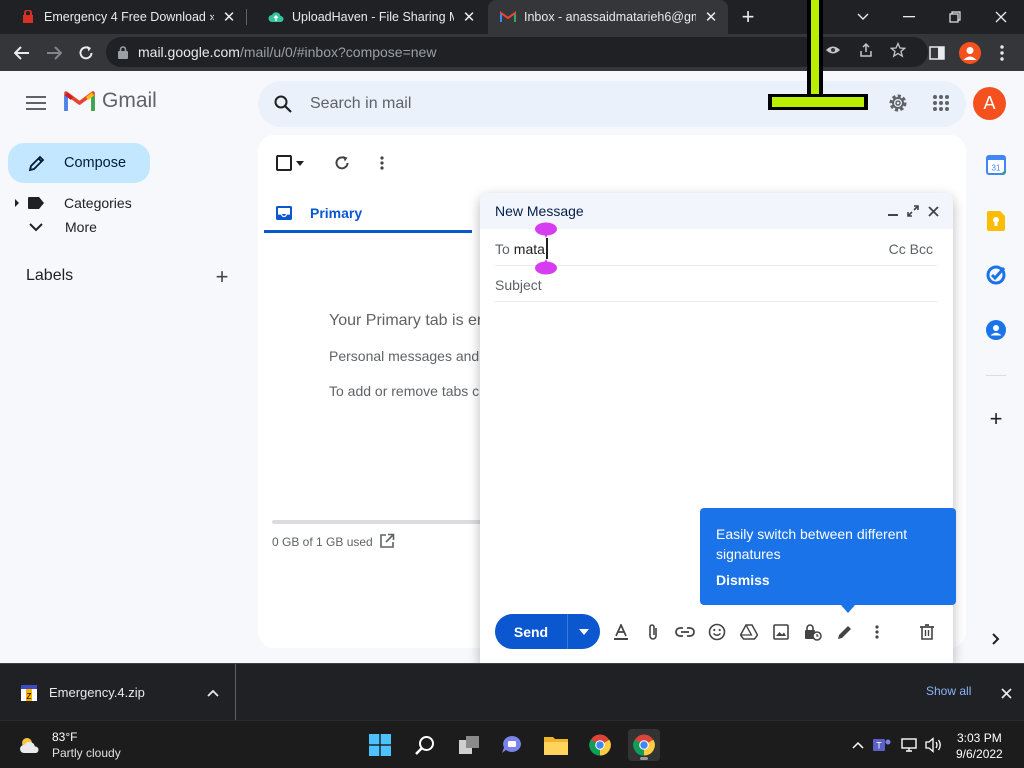 The image size is (1024, 768). What do you see at coordinates (28, 17) in the screenshot?
I see `ste-favicon-icon` at bounding box center [28, 17].